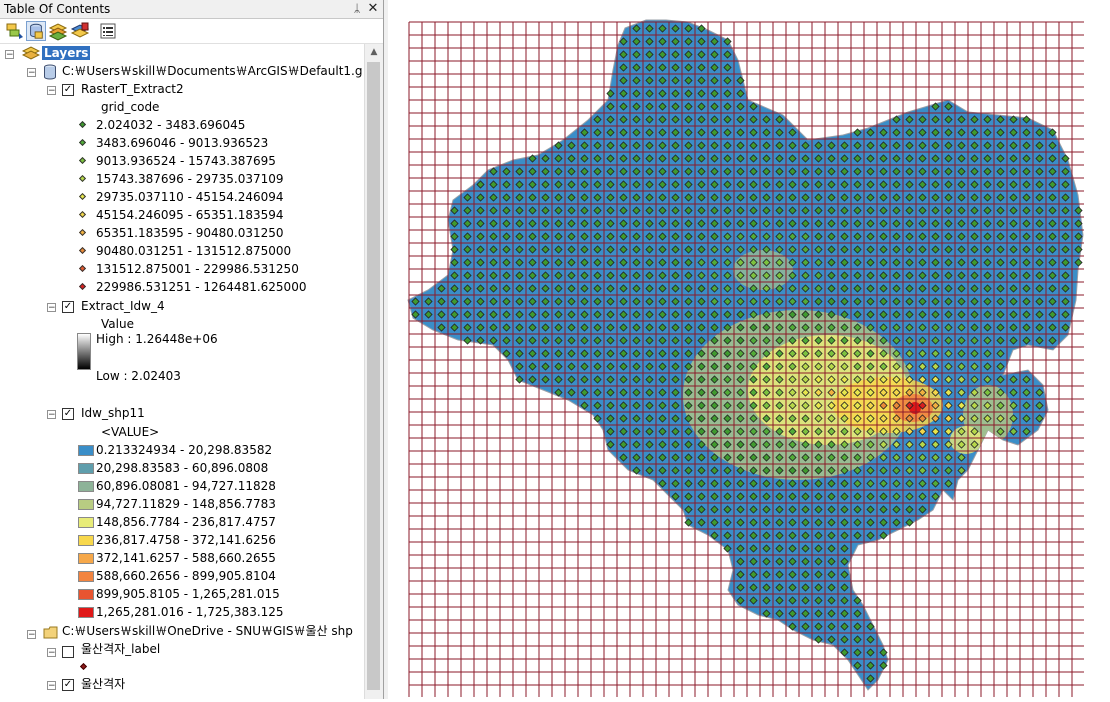 This screenshot has width=1110, height=702. What do you see at coordinates (15, 31) in the screenshot?
I see `list-by-drawing-order-icon` at bounding box center [15, 31].